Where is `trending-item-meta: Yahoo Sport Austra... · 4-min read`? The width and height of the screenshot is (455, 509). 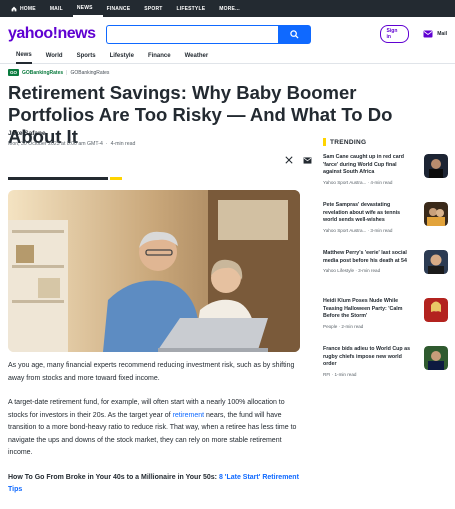
trending-item-meta: Yahoo Sport Austra... · 4-min read is located at coordinates (358, 182).